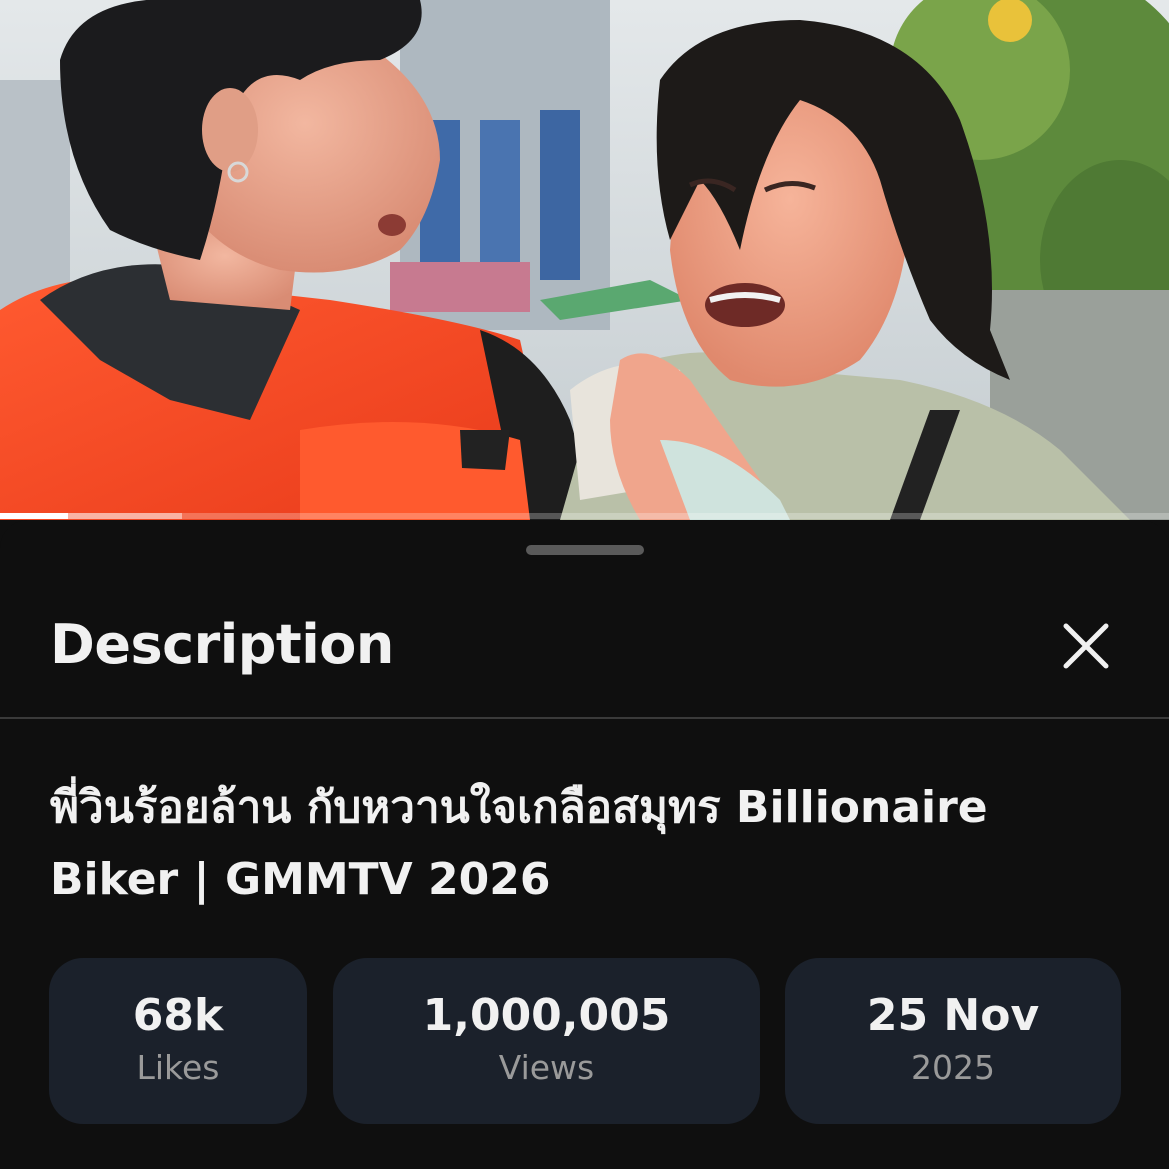  What do you see at coordinates (584, 718) in the screenshot?
I see `divider` at bounding box center [584, 718].